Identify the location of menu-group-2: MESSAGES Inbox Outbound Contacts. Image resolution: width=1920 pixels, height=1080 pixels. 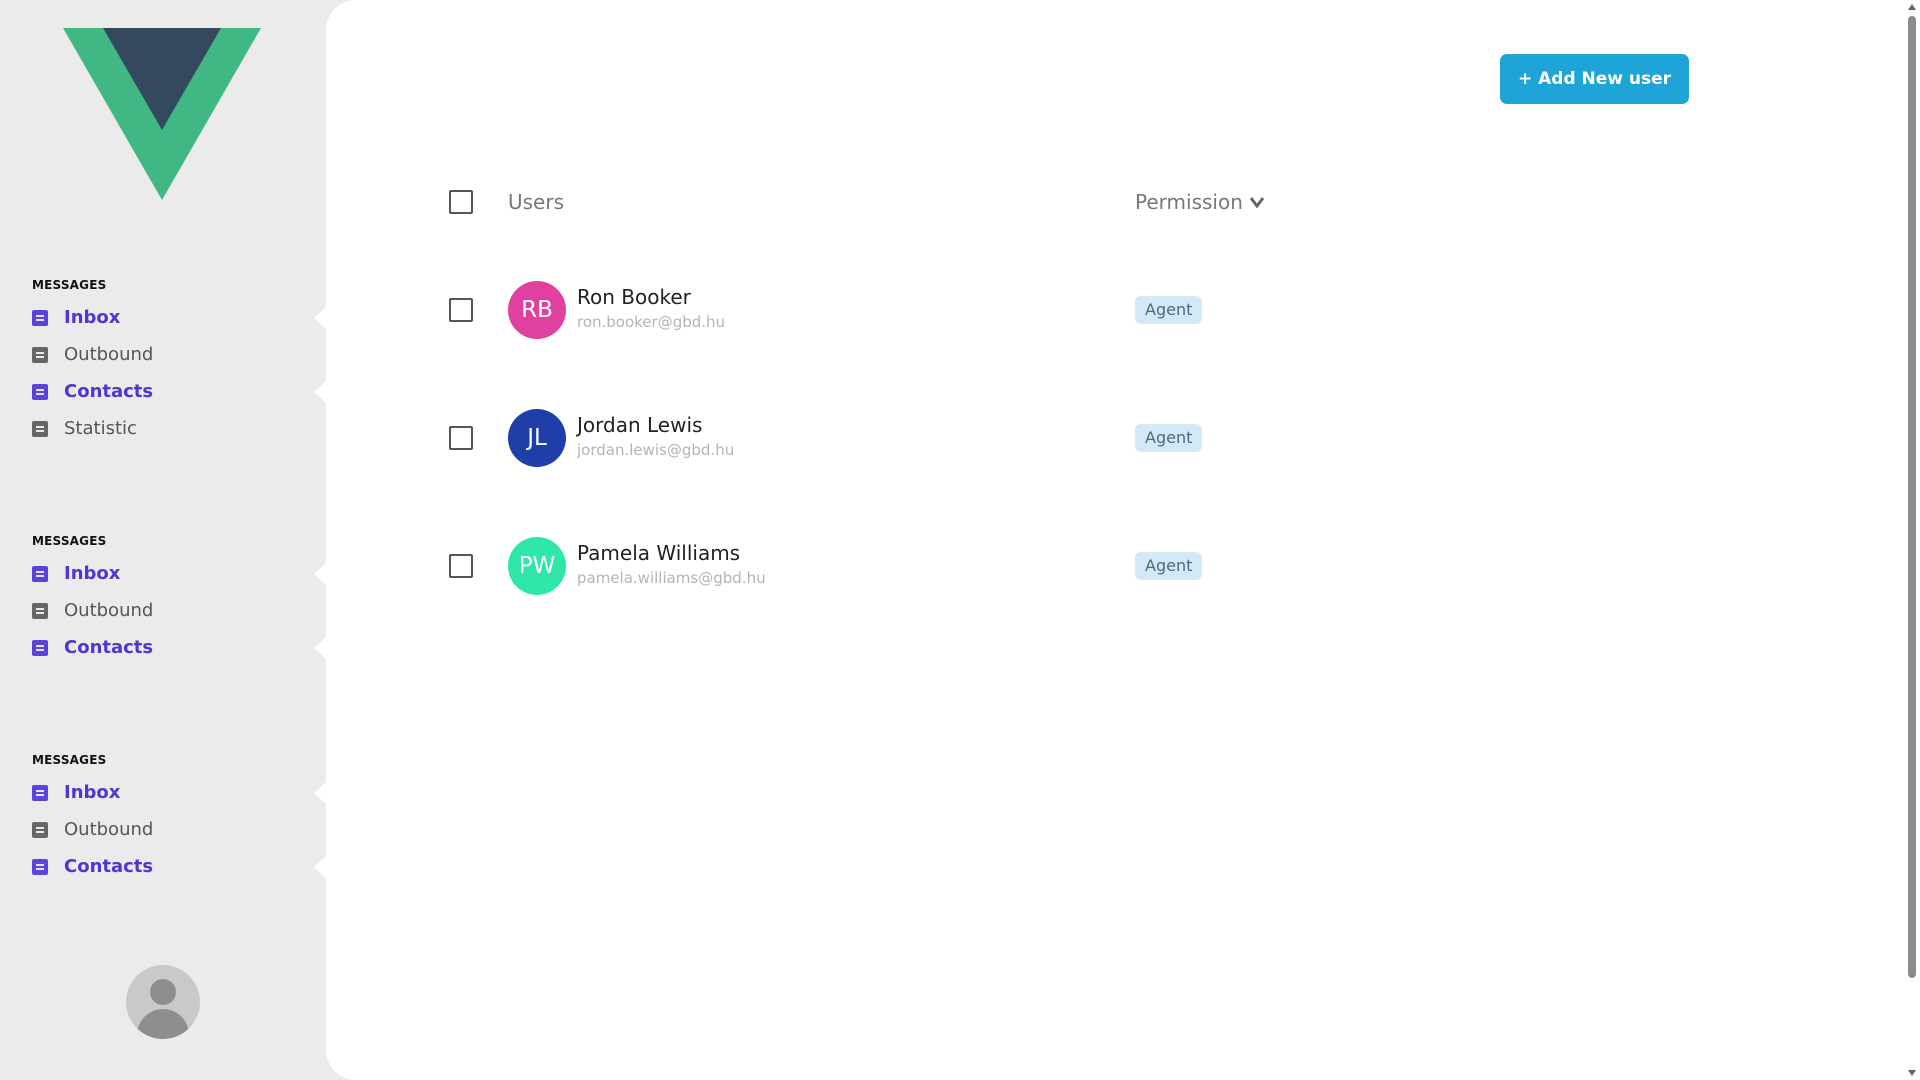
(179, 598).